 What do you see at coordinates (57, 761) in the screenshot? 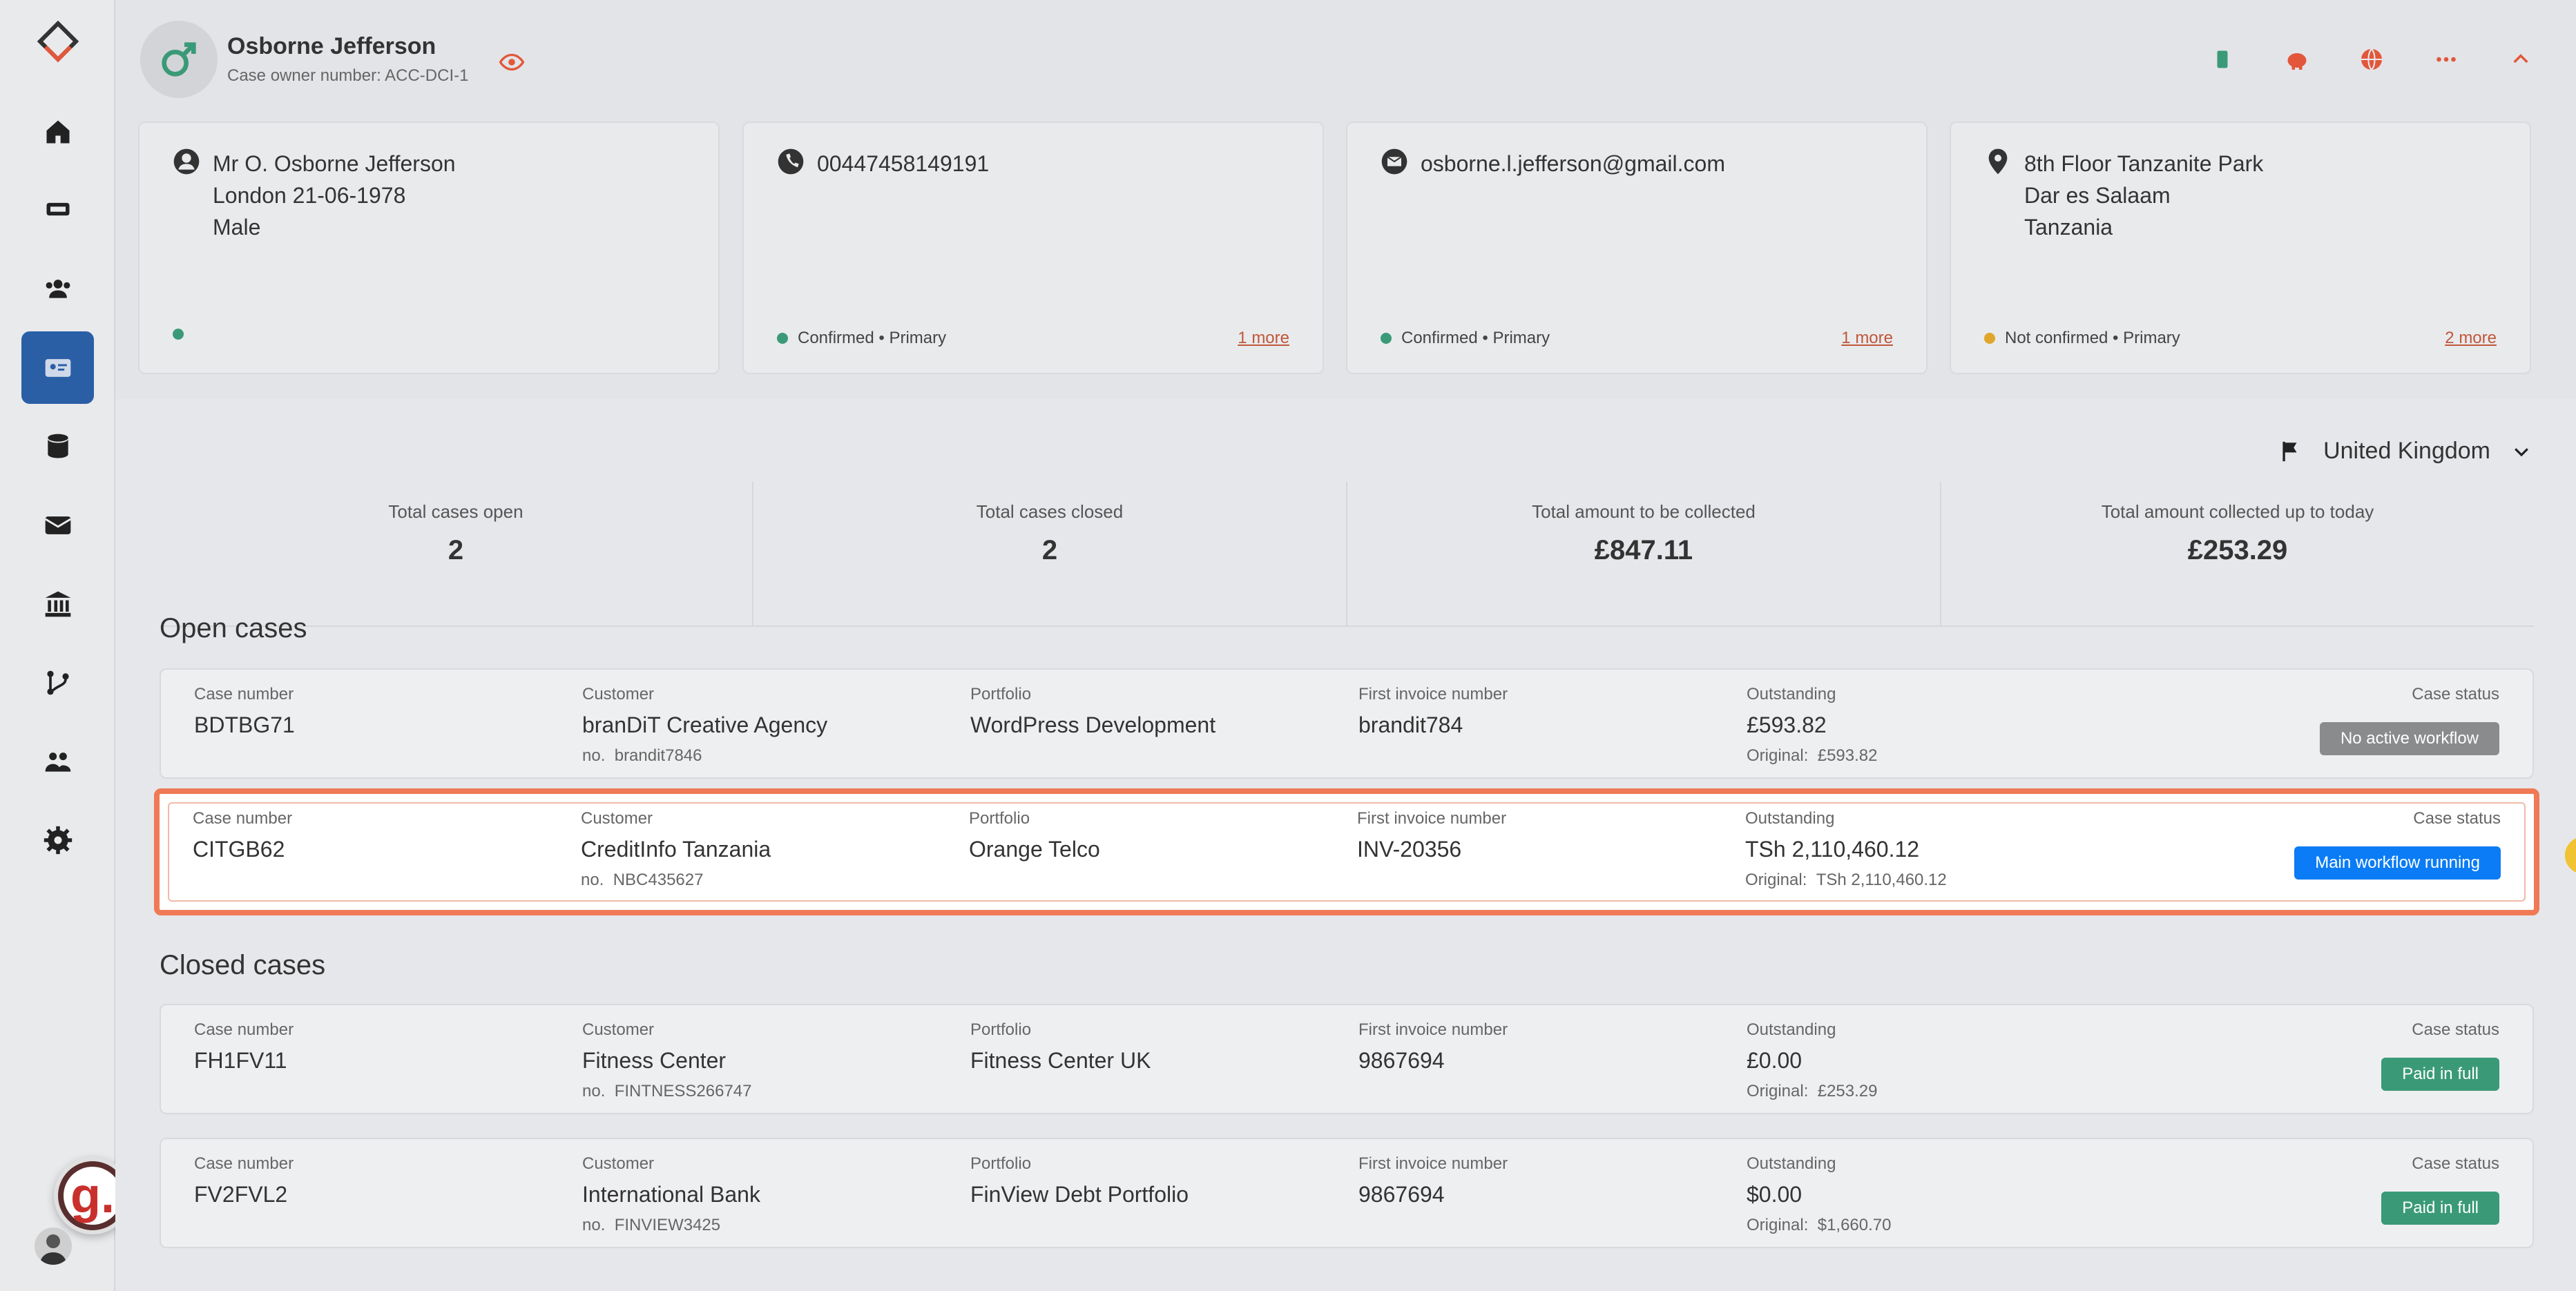
I see `team-icon` at bounding box center [57, 761].